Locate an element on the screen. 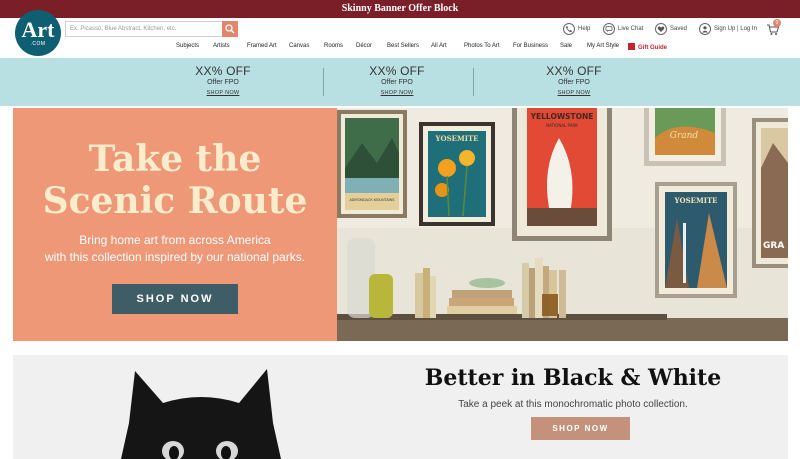 The width and height of the screenshot is (800, 459). help-link: Help is located at coordinates (576, 29).